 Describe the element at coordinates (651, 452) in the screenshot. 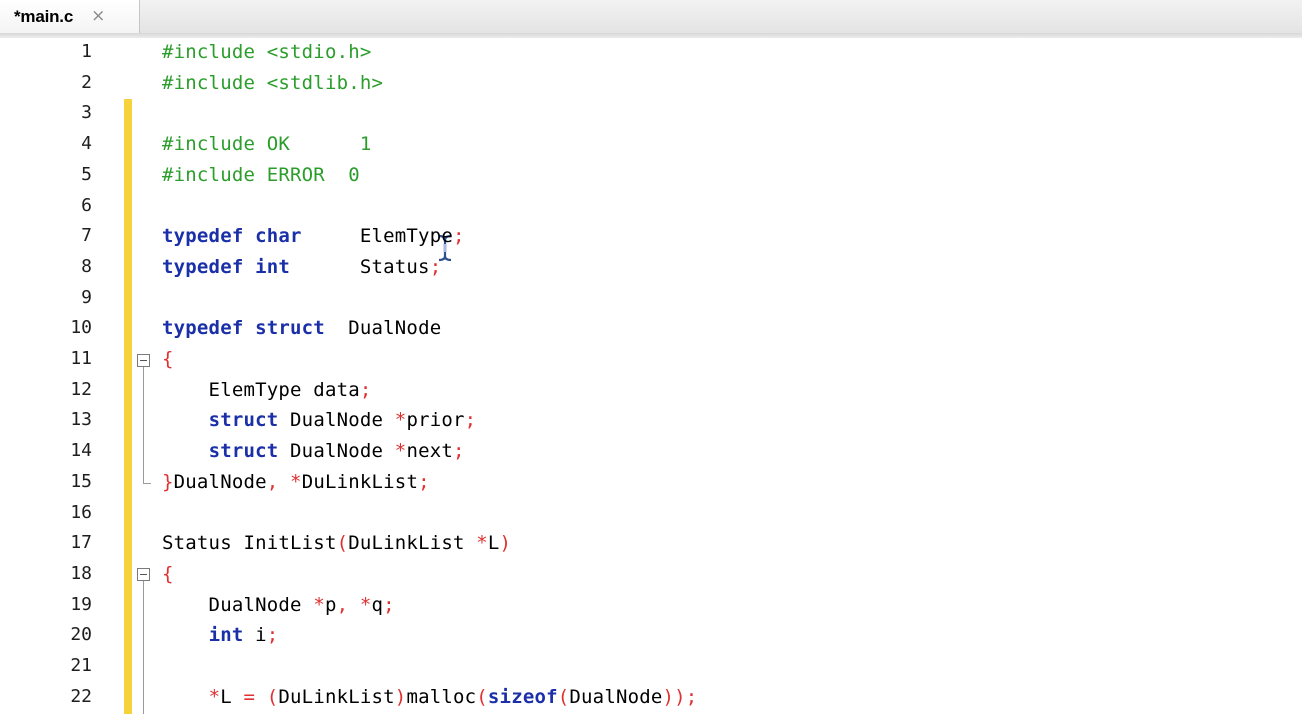

I see `code-line: 14 struct DualNode *next;` at that location.